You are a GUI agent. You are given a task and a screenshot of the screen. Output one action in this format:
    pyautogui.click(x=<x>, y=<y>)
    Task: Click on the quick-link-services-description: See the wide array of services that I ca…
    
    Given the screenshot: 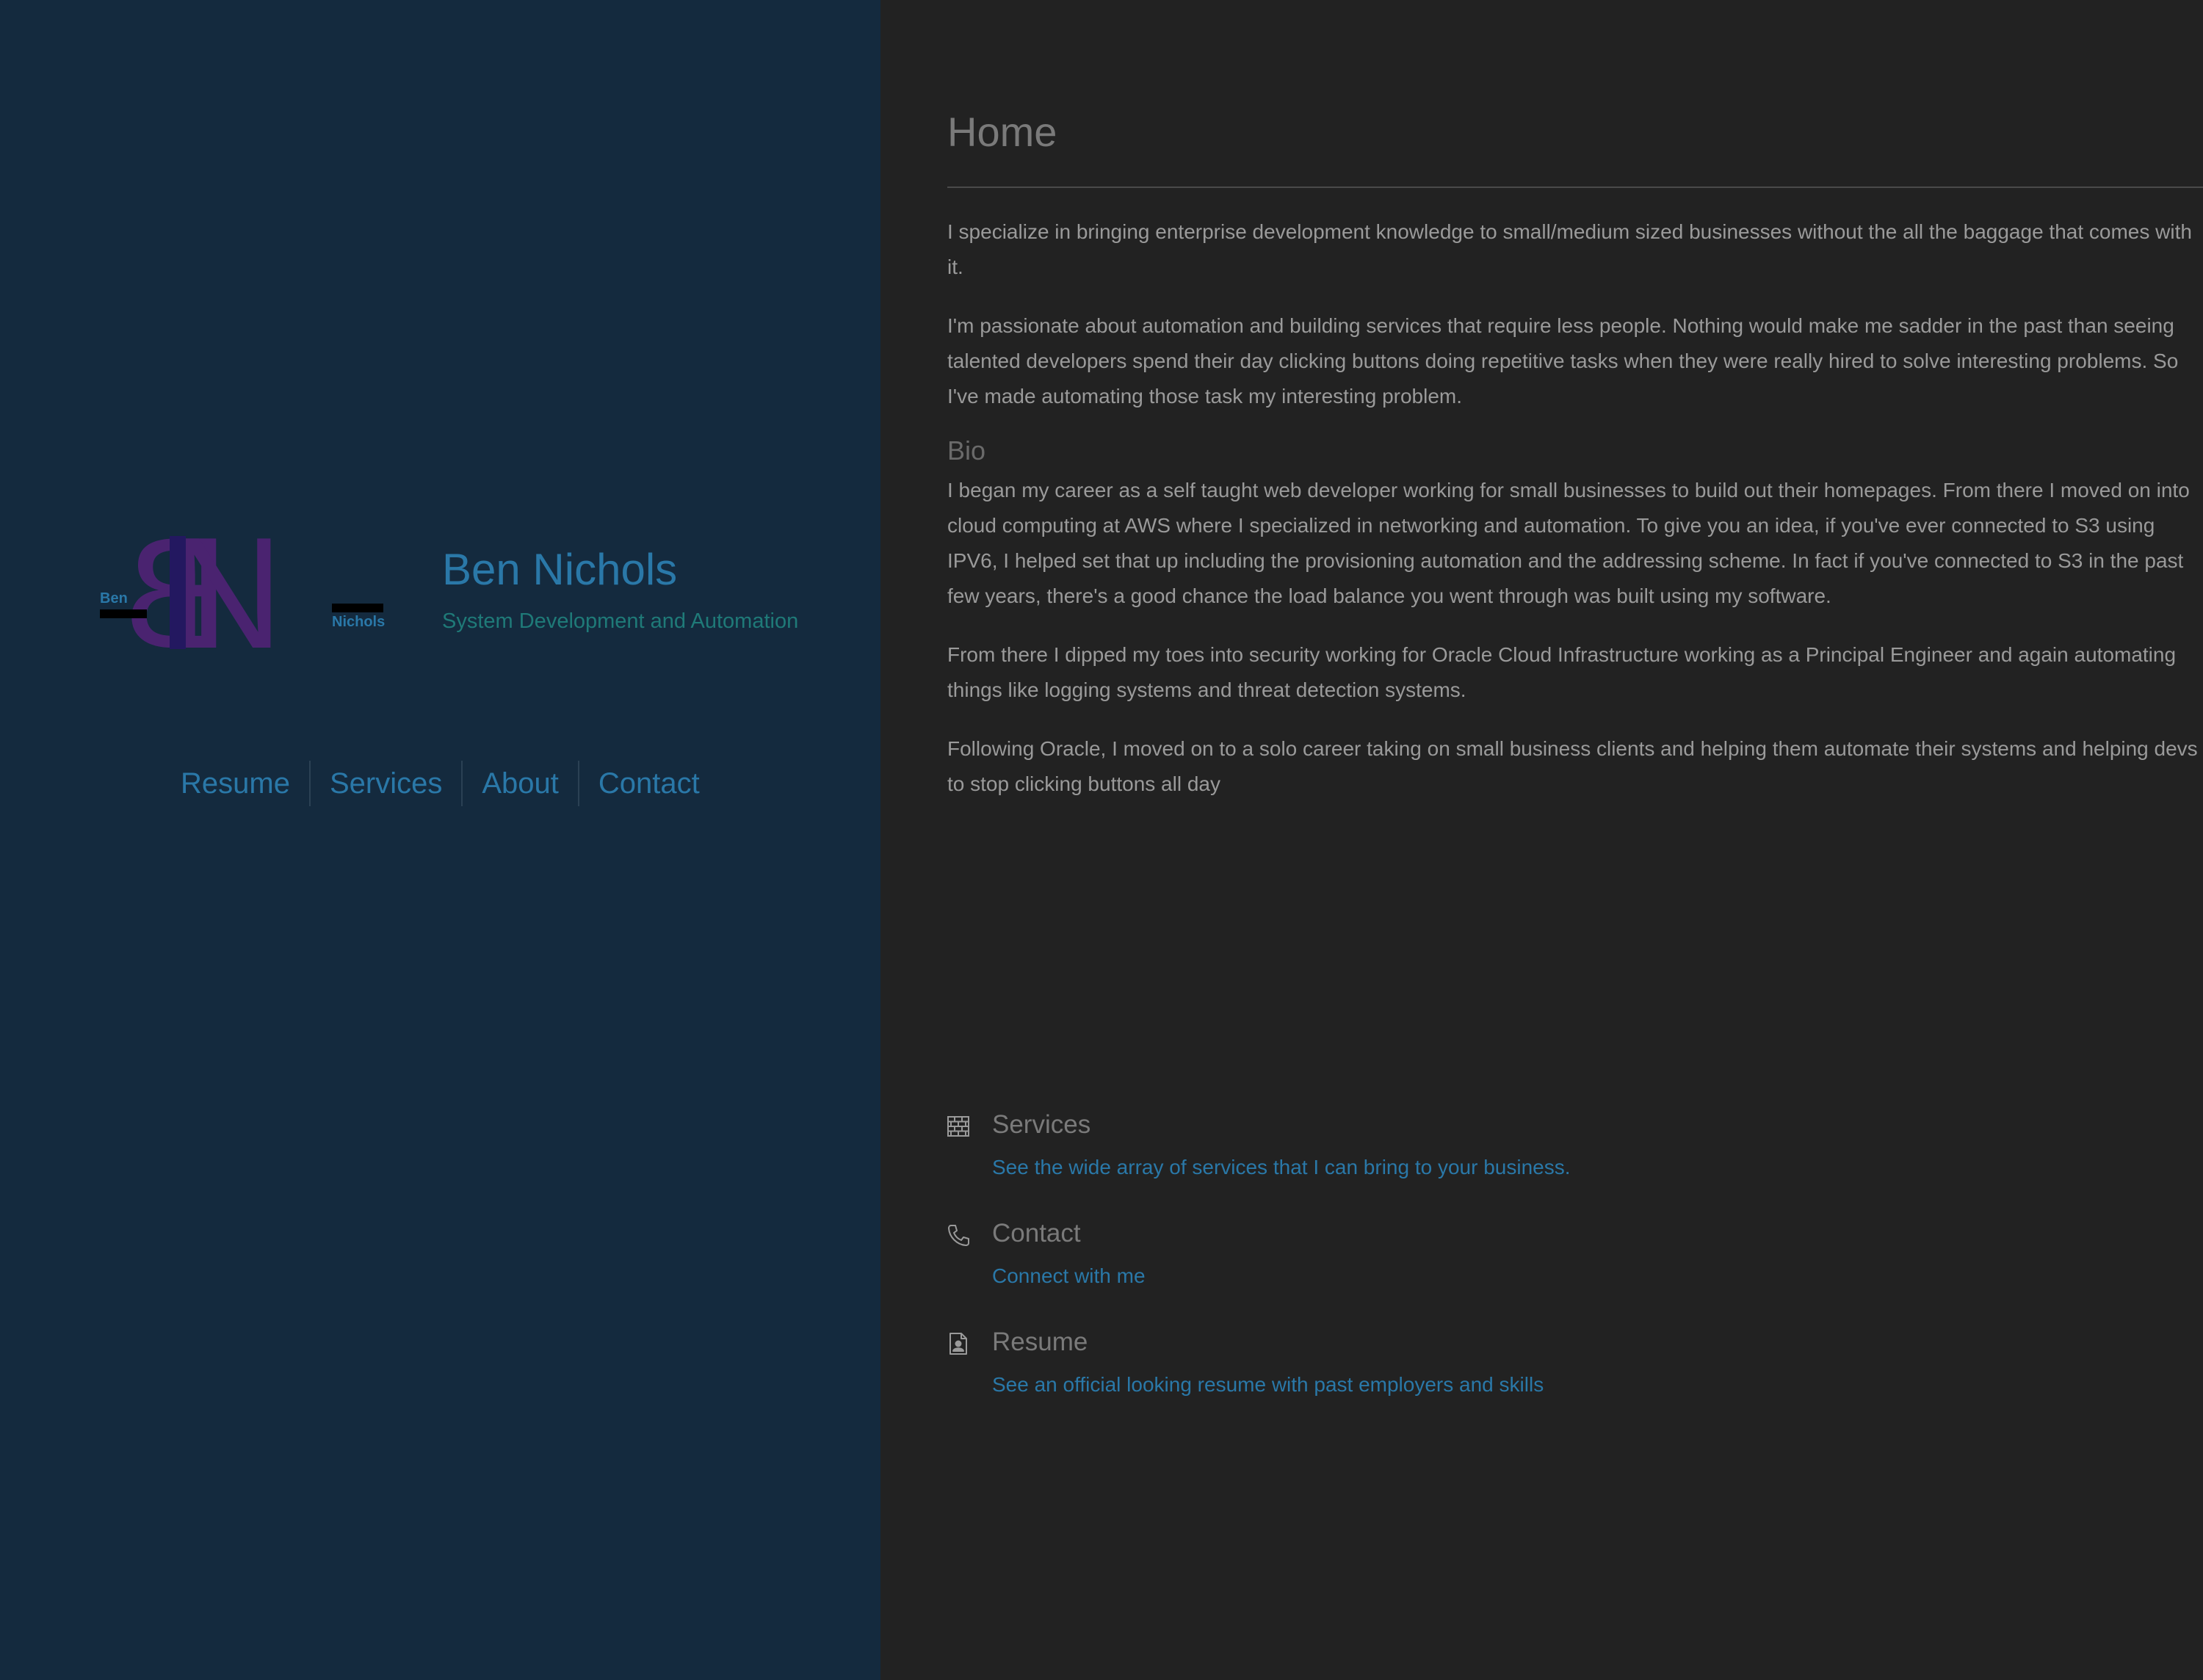 What is the action you would take?
    pyautogui.click(x=1281, y=1167)
    